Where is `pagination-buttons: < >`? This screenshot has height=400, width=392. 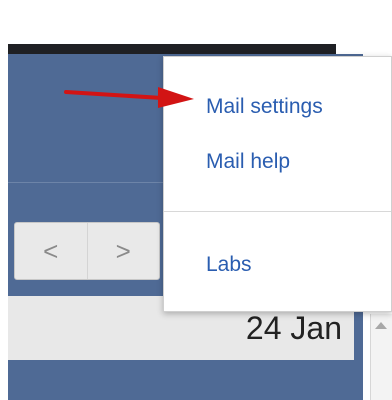 pagination-buttons: < > is located at coordinates (87, 251).